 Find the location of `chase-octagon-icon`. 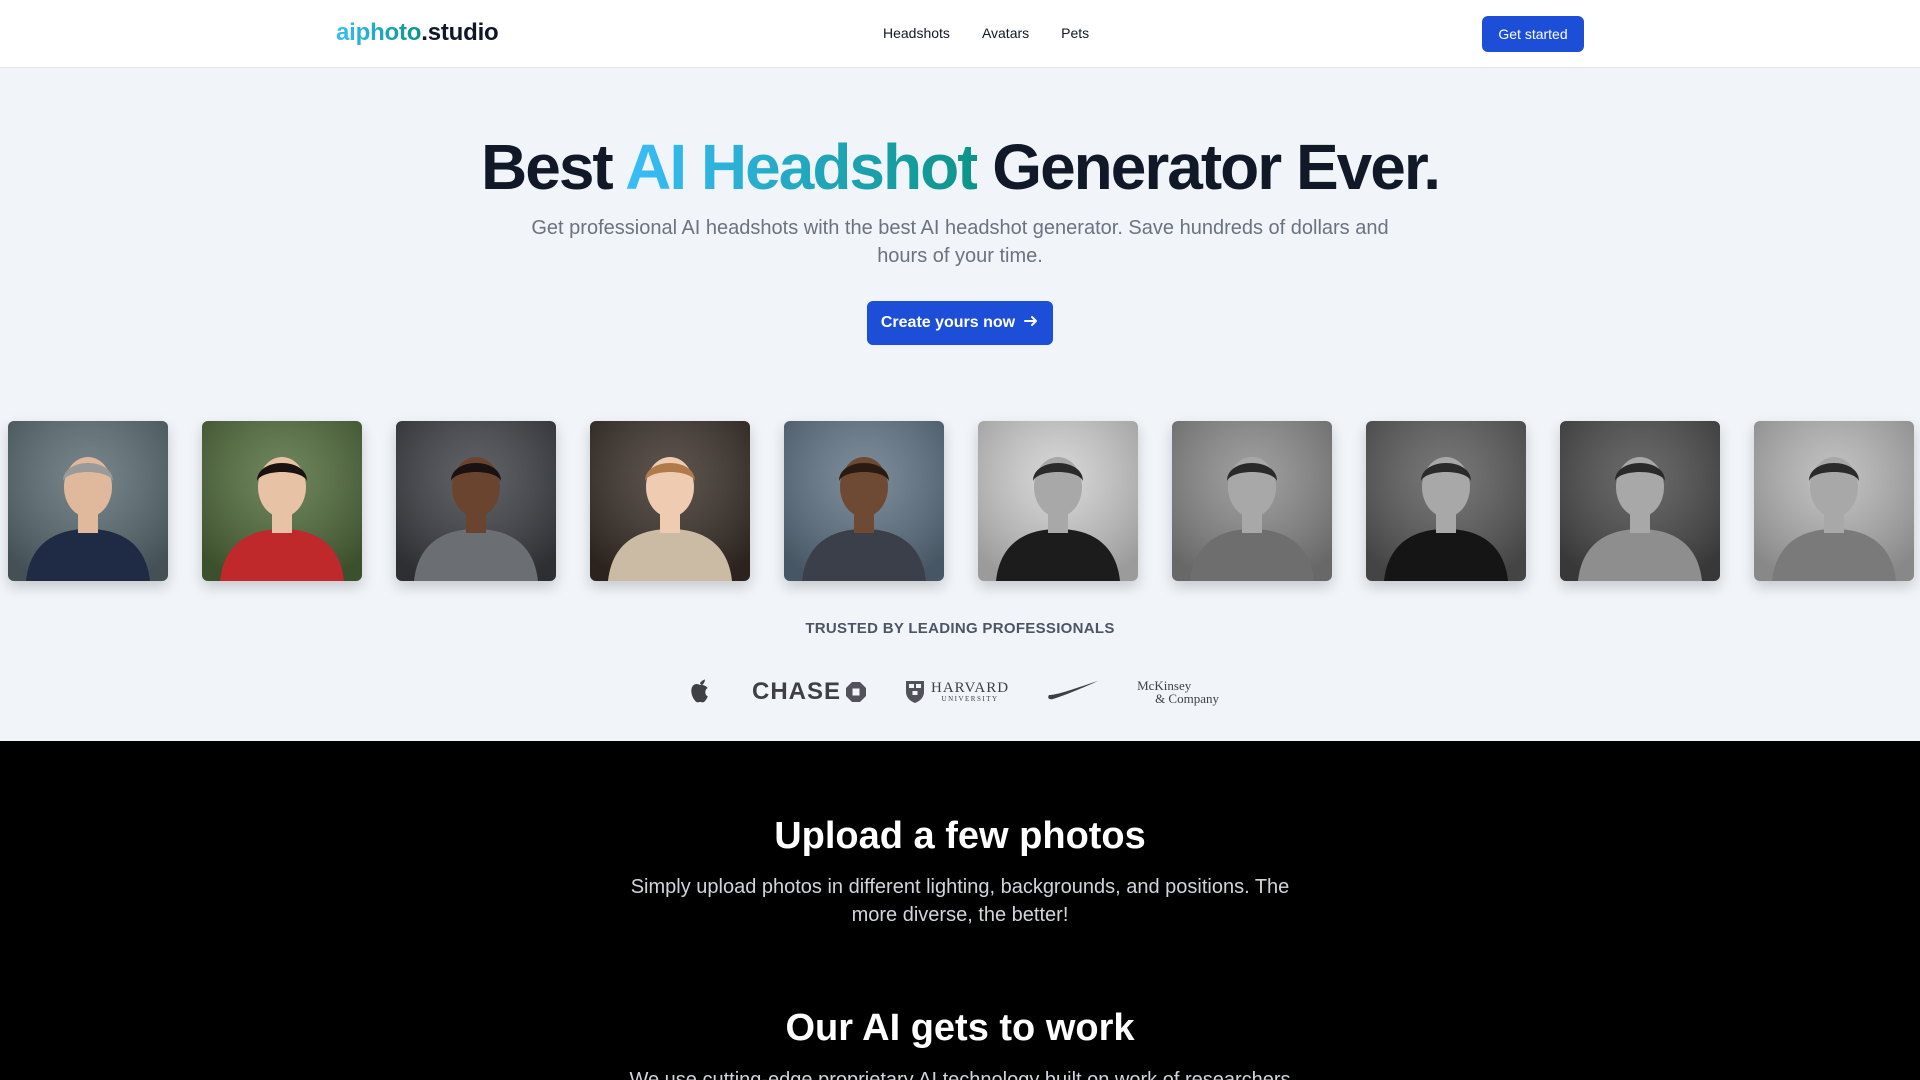

chase-octagon-icon is located at coordinates (856, 692).